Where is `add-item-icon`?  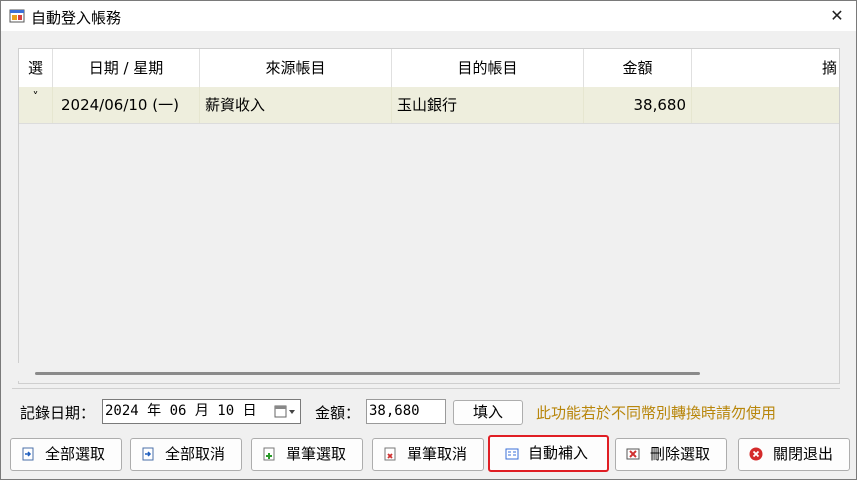 add-item-icon is located at coordinates (269, 454).